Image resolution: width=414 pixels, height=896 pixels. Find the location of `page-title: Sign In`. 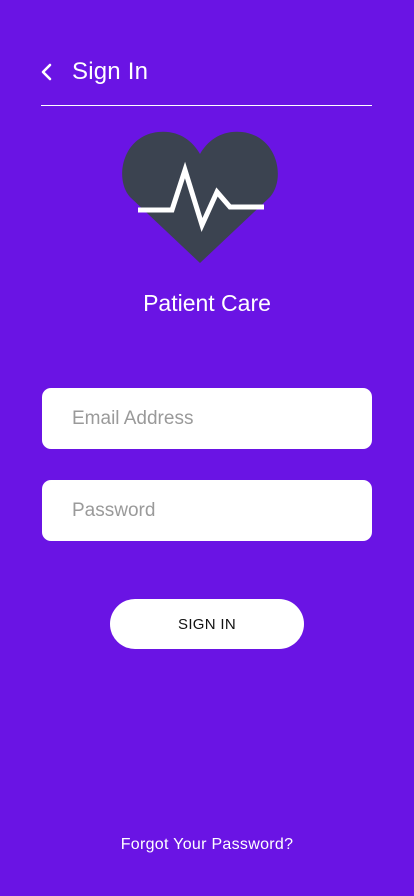

page-title: Sign In is located at coordinates (110, 71).